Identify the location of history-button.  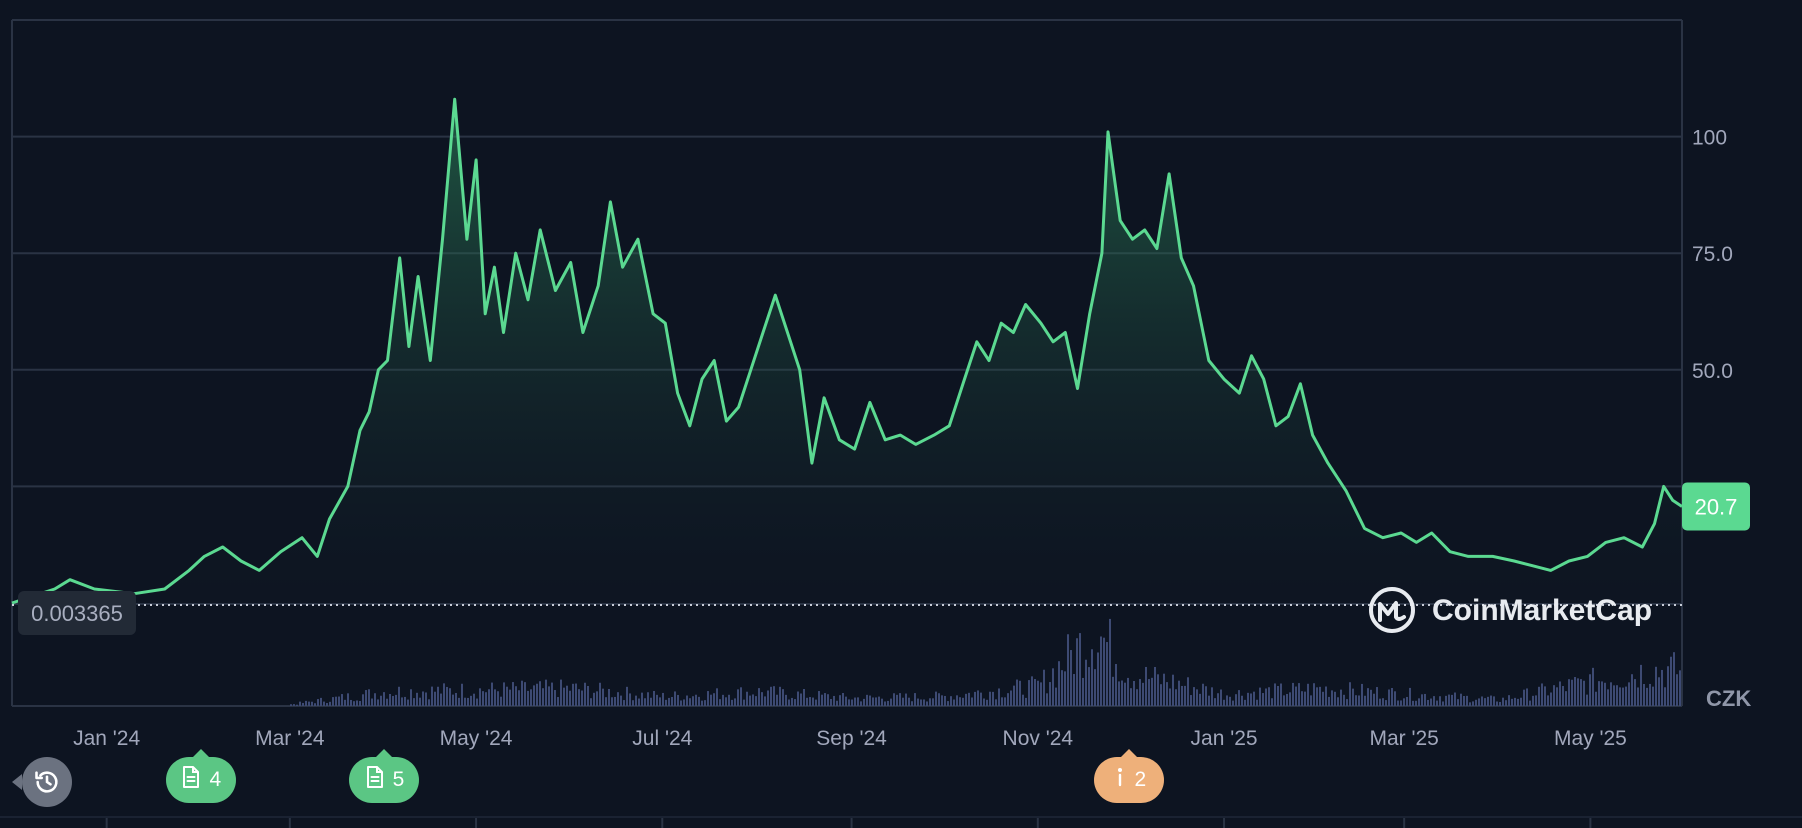
(42, 782).